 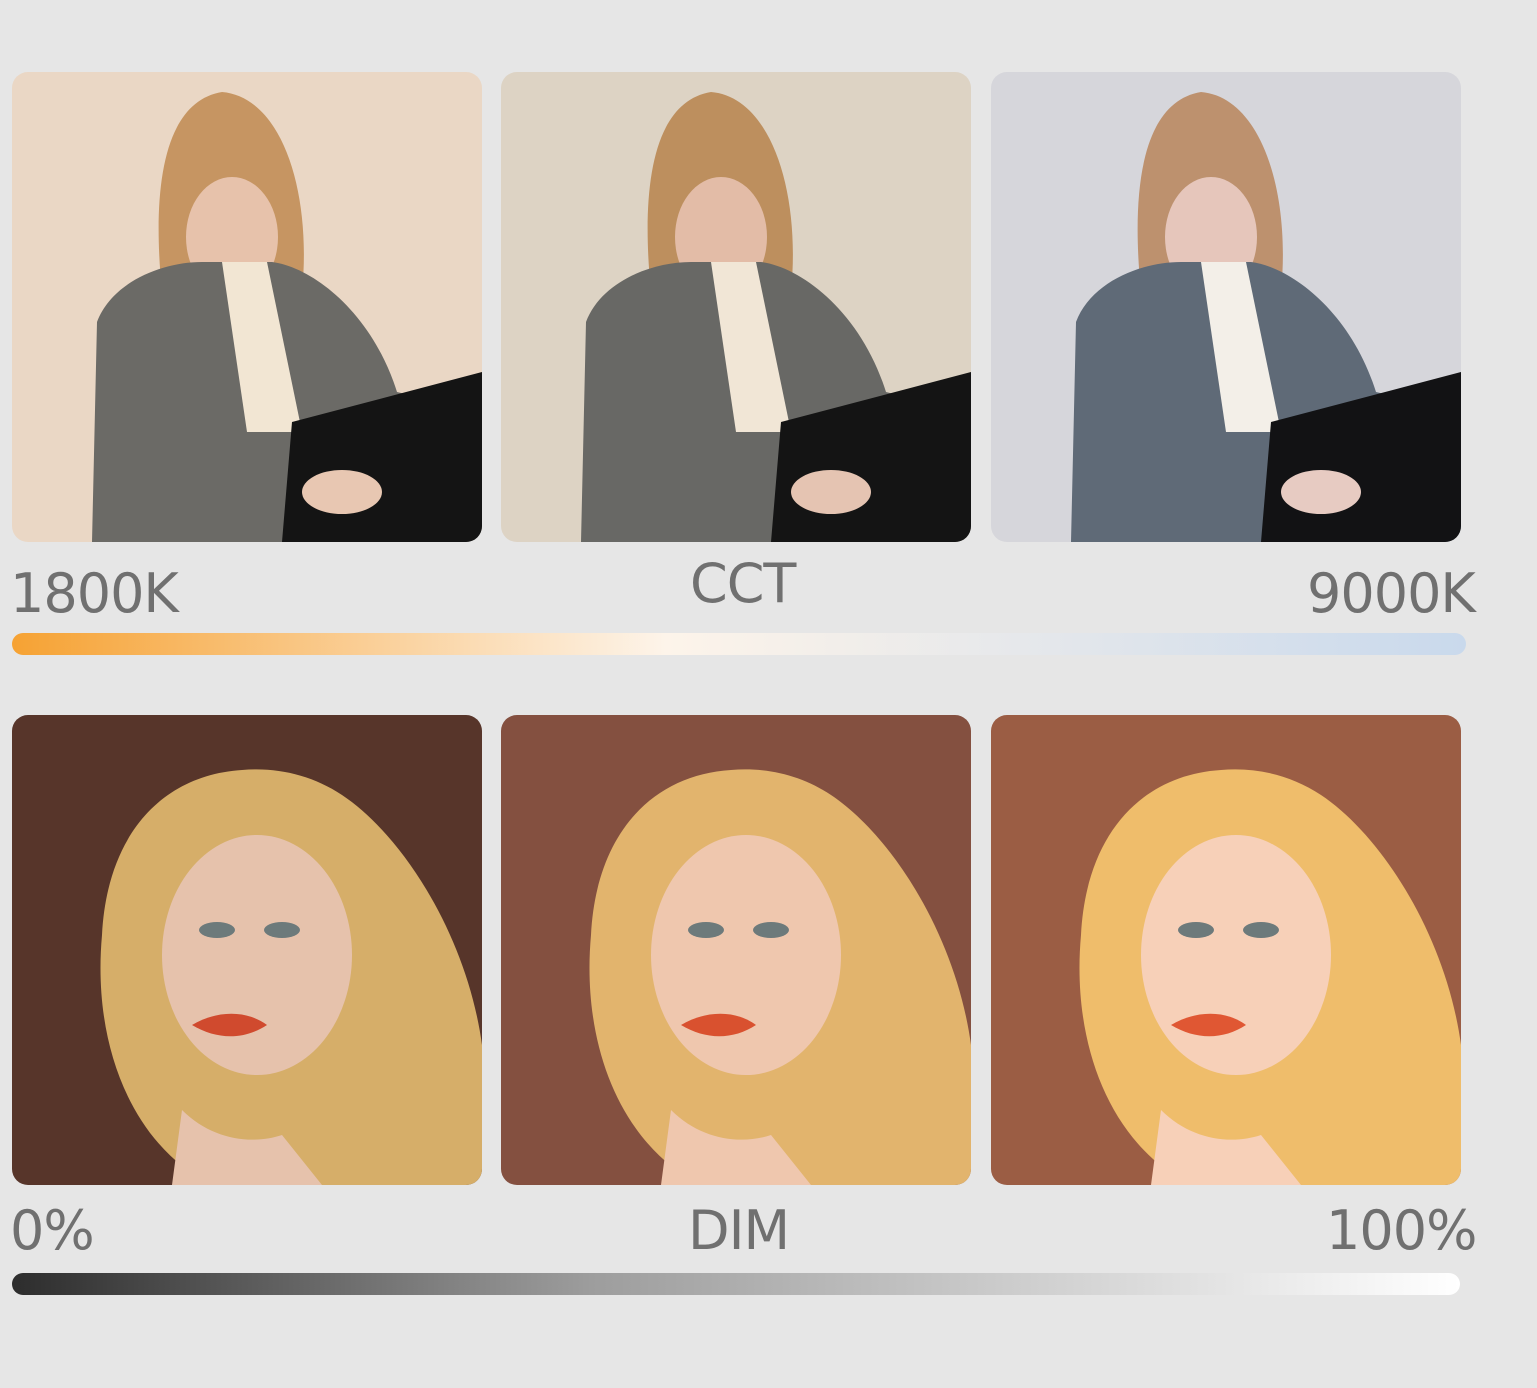 I want to click on cct-min-label: 1800K, so click(x=94, y=593).